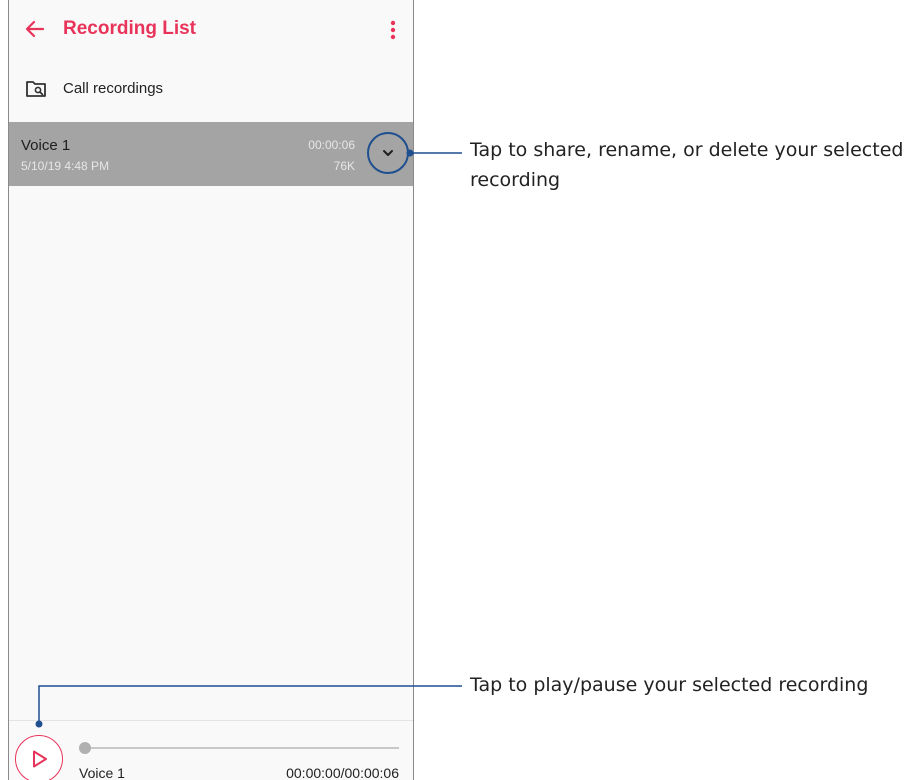 Image resolution: width=920 pixels, height=780 pixels. What do you see at coordinates (211, 154) in the screenshot?
I see `recording-list-item: Voice 1 5/10/19 4:48 PM 00:00:06 76K` at bounding box center [211, 154].